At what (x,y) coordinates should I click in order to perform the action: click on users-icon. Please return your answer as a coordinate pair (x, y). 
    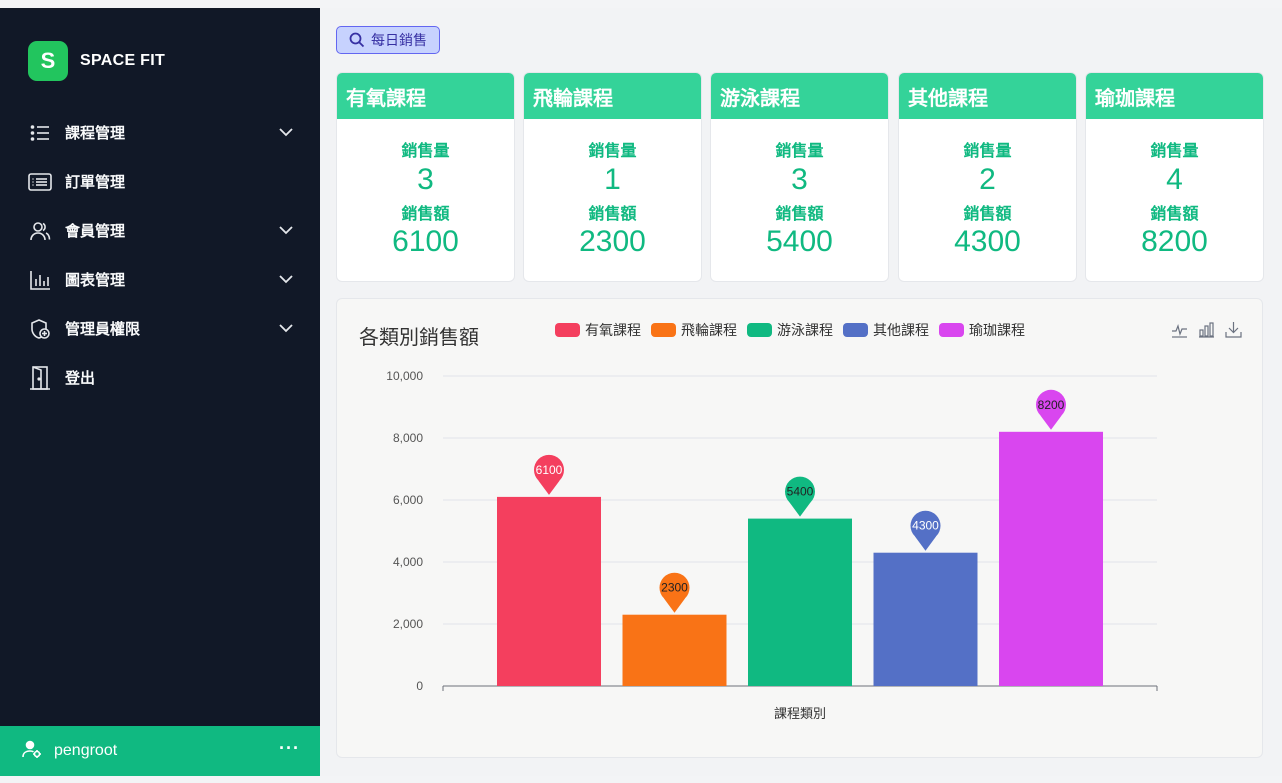
    Looking at the image, I should click on (40, 231).